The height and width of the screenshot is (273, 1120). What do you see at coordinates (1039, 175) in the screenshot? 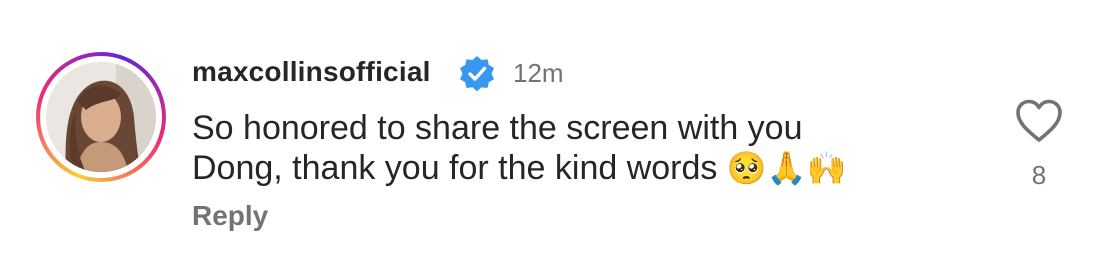
I see `like-count: 8` at bounding box center [1039, 175].